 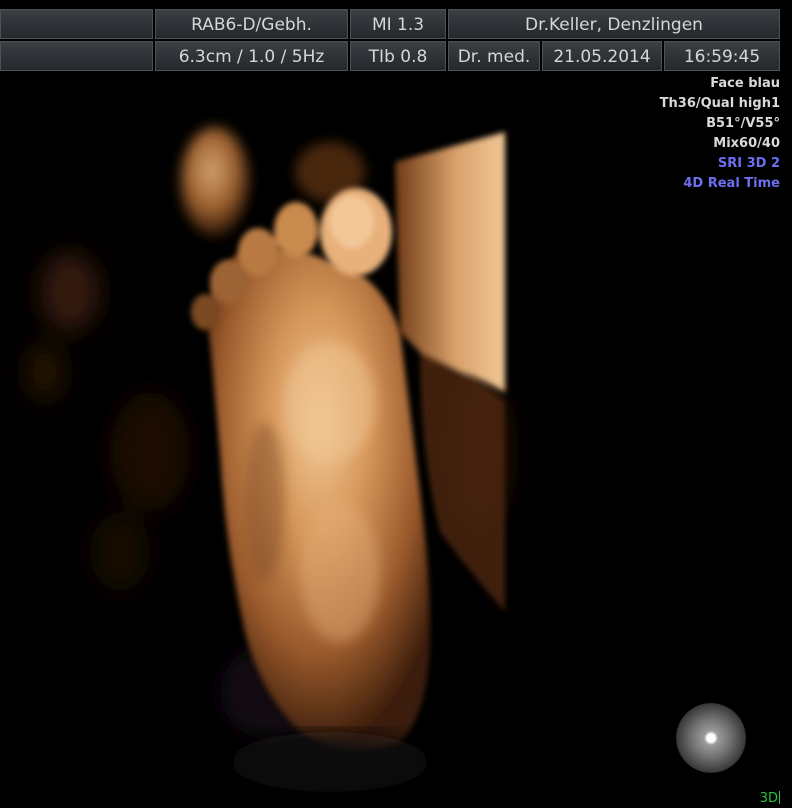 I want to click on clinic-name: Dr.Keller, Denzlingen, so click(x=614, y=24).